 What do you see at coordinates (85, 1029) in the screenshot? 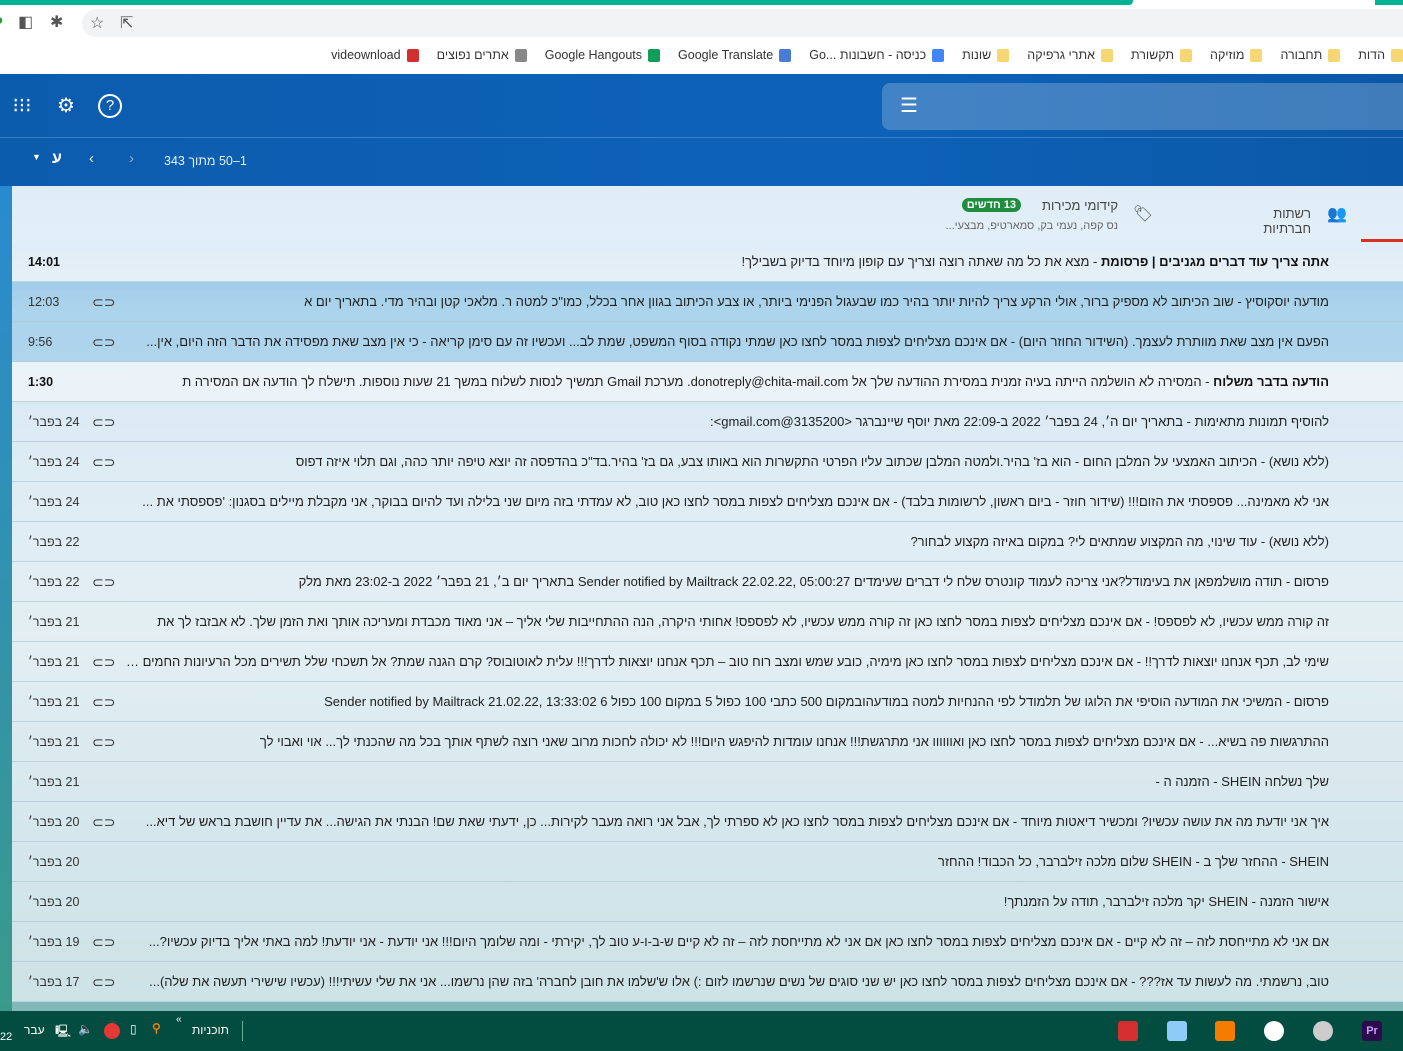
I see `volume-icon: 🔈` at bounding box center [85, 1029].